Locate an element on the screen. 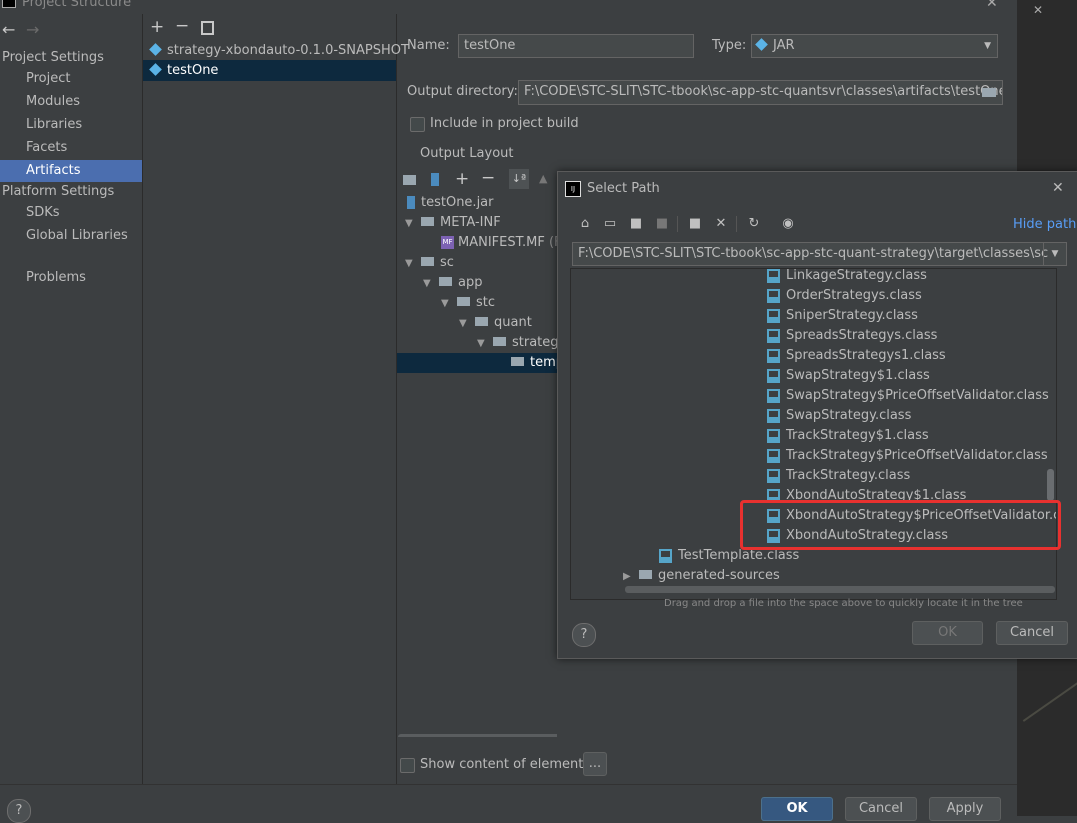 This screenshot has width=1077, height=823. tree-node-jar: testOne.jar is located at coordinates (450, 202).